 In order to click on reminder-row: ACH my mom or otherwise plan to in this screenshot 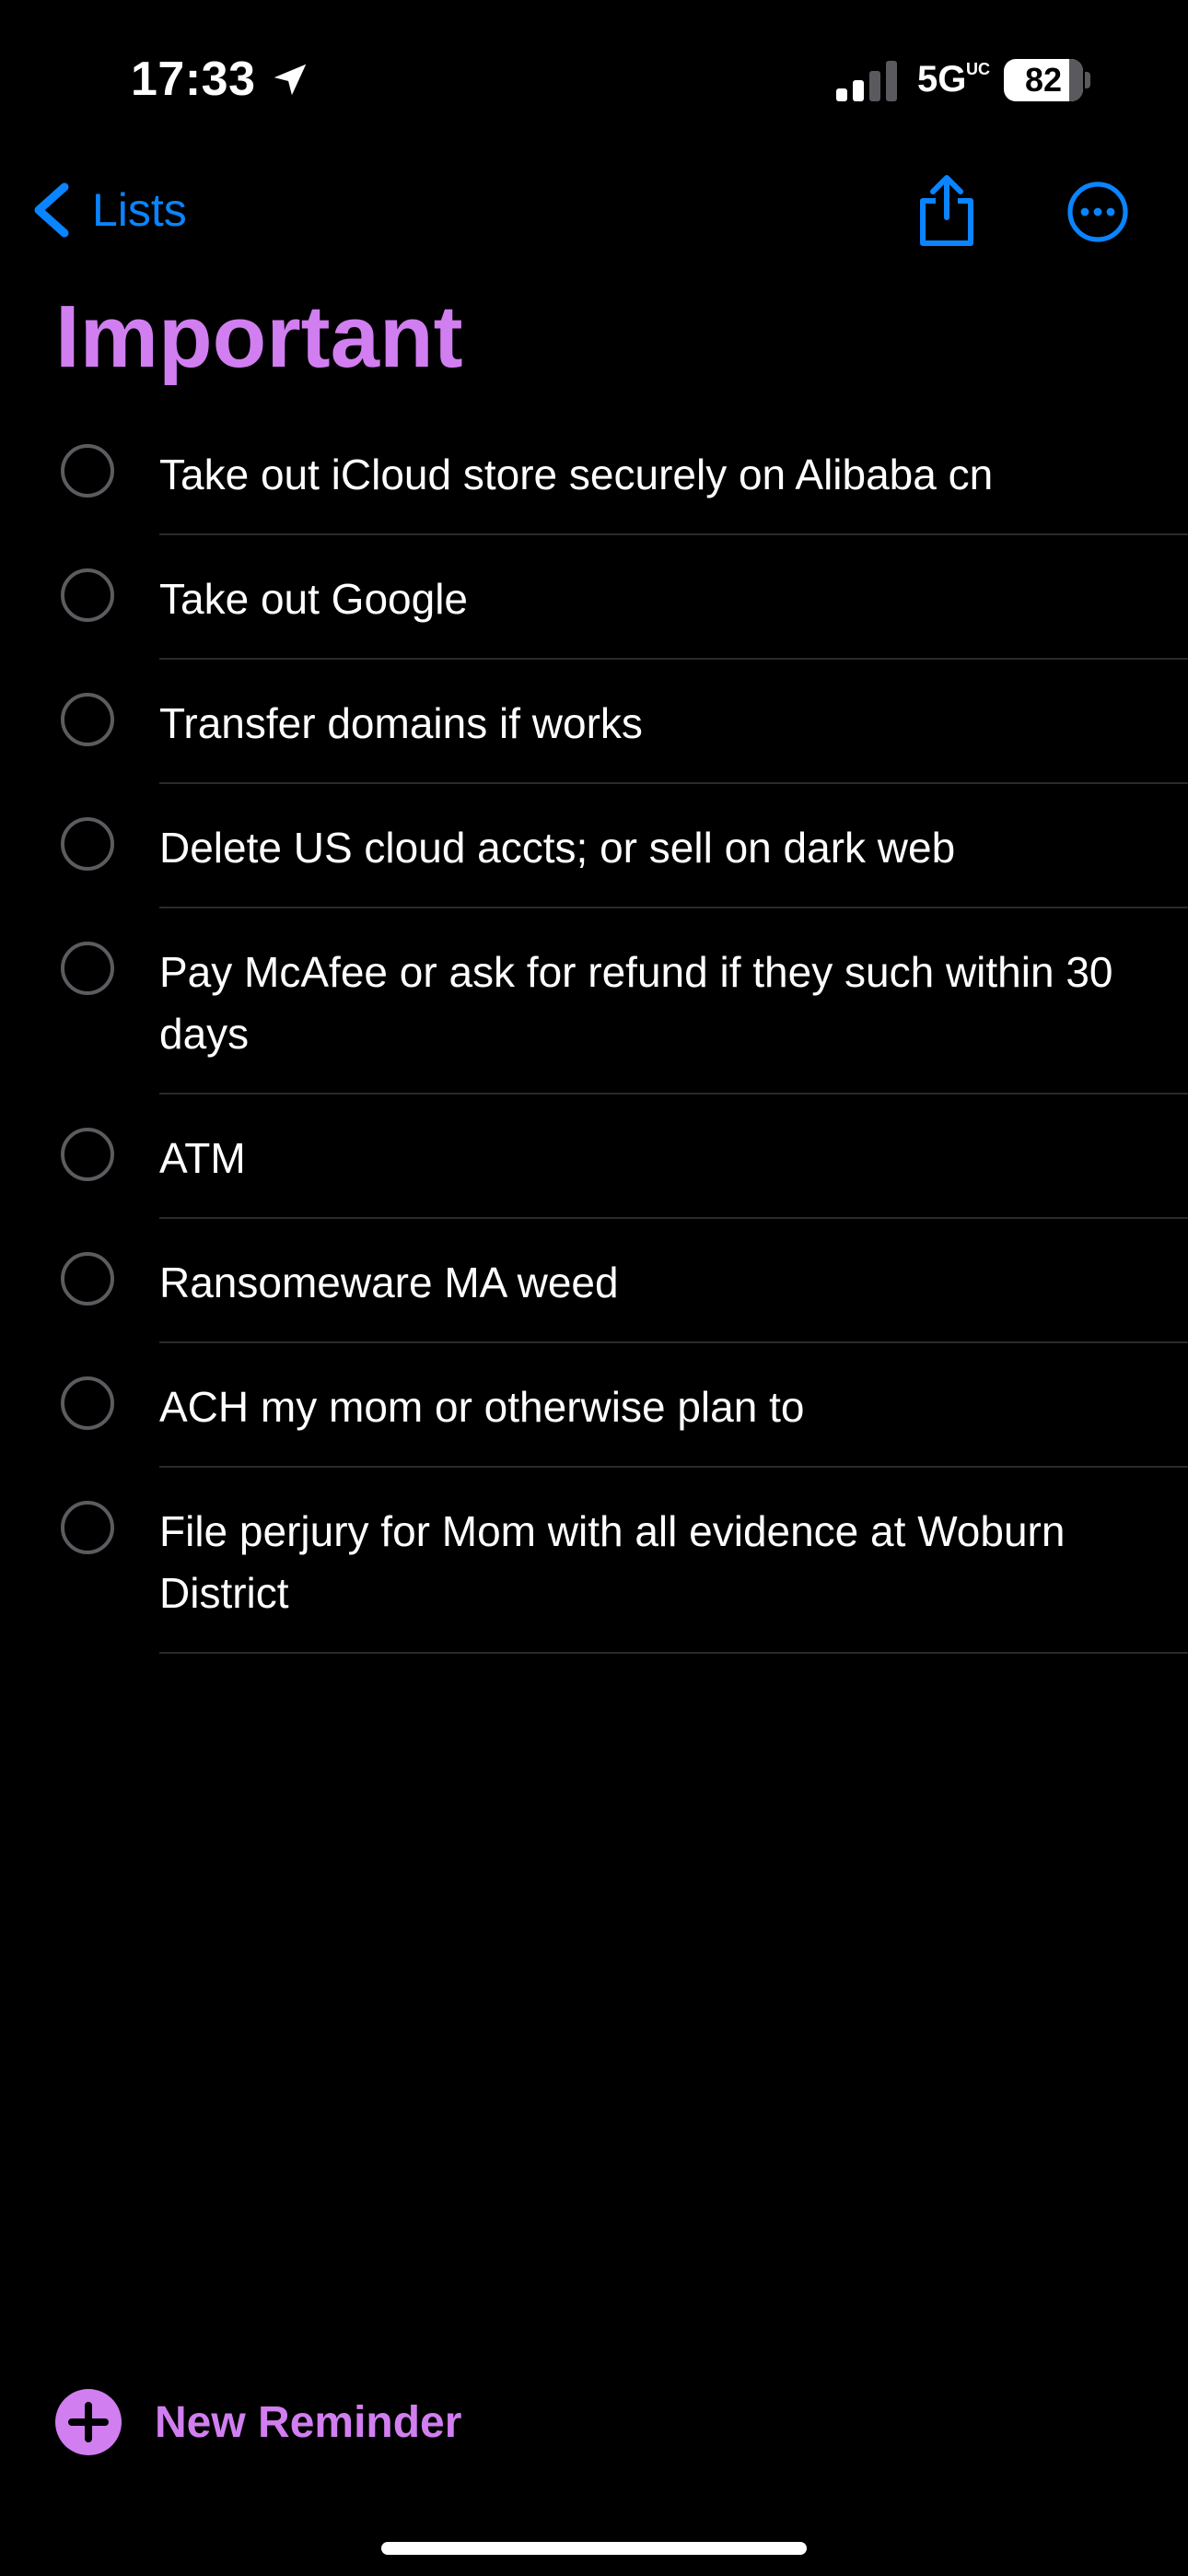, I will do `click(594, 1405)`.